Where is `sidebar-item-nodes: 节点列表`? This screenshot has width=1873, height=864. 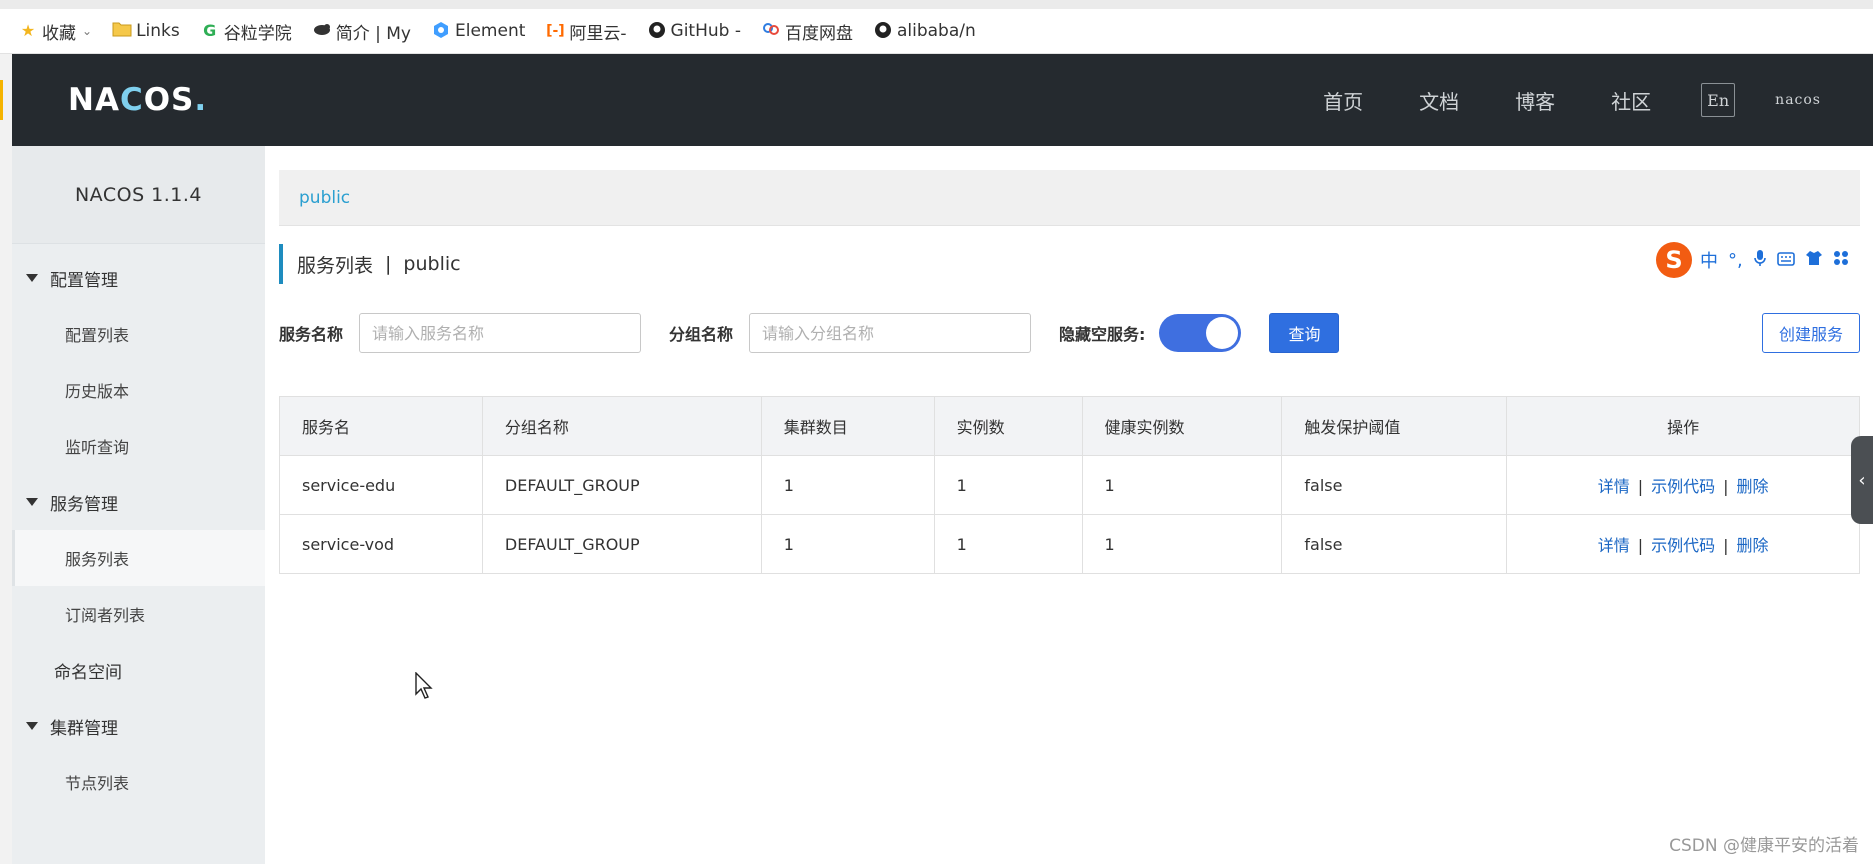
sidebar-item-nodes: 节点列表 is located at coordinates (138, 782).